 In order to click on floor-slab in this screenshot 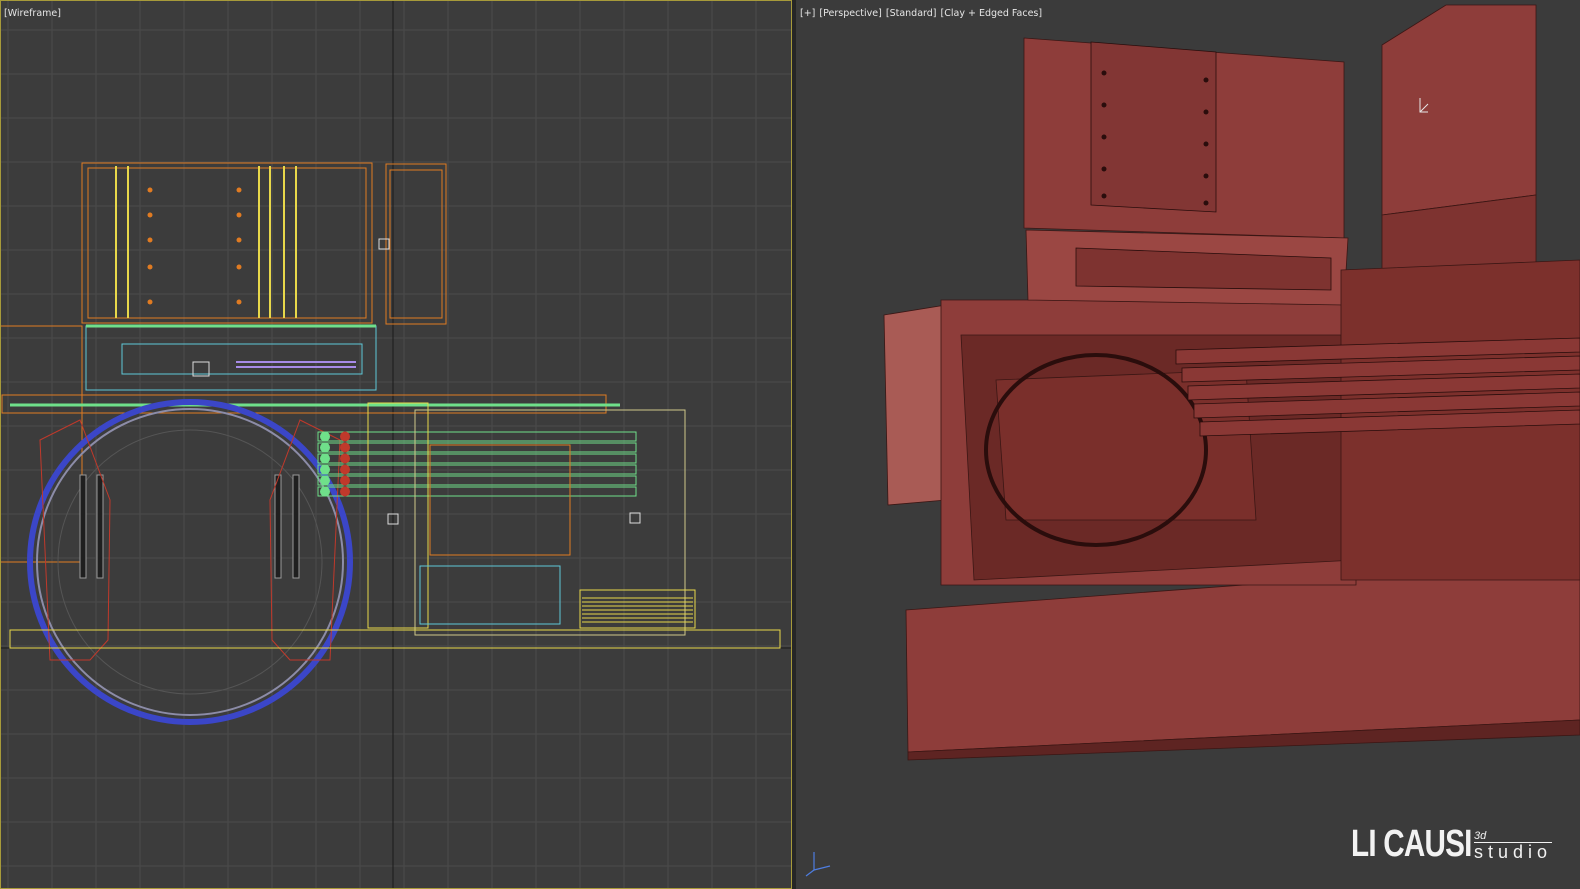, I will do `click(1242, 656)`.